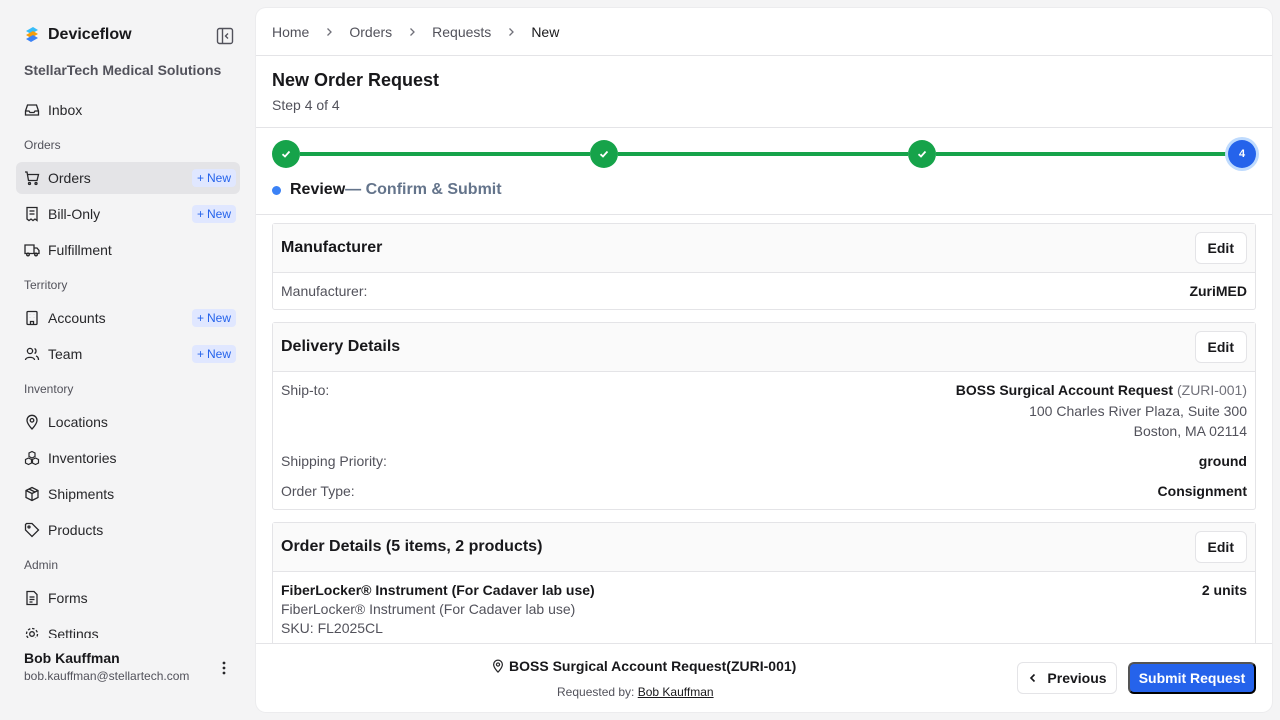  What do you see at coordinates (123, 70) in the screenshot?
I see `organization-name: StellarTech Medical Solutions` at bounding box center [123, 70].